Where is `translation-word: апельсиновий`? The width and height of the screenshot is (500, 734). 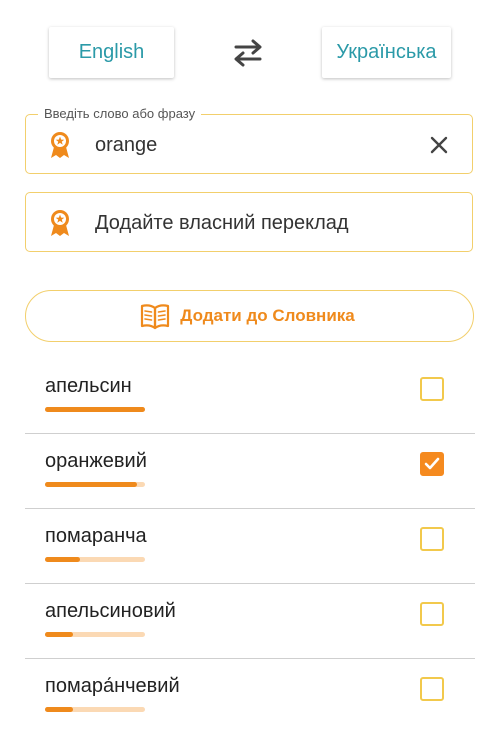
translation-word: апельсиновий is located at coordinates (110, 611).